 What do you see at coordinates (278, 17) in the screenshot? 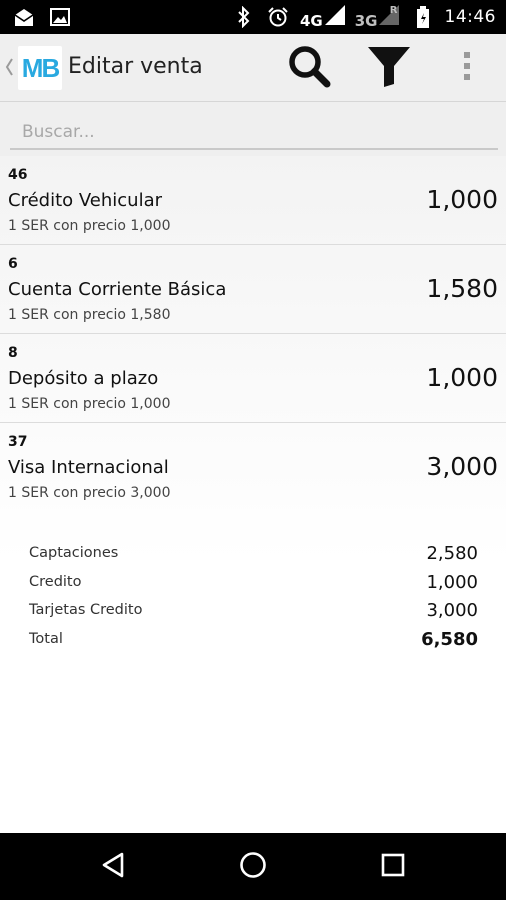
I see `alarm-icon` at bounding box center [278, 17].